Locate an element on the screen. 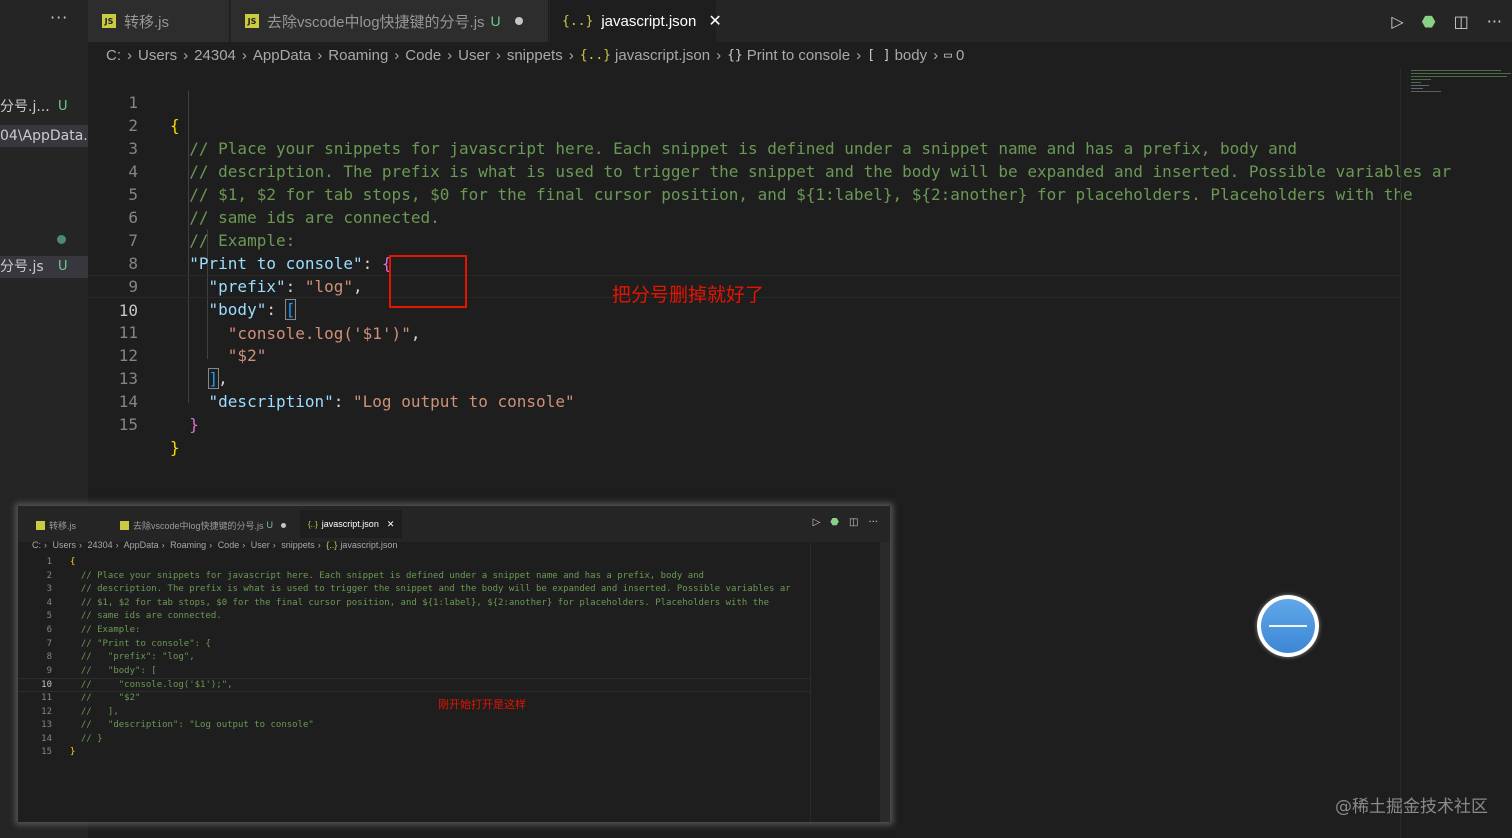 Image resolution: width=1512 pixels, height=838 pixels. code-line: 9 // "body": [ is located at coordinates (414, 672).